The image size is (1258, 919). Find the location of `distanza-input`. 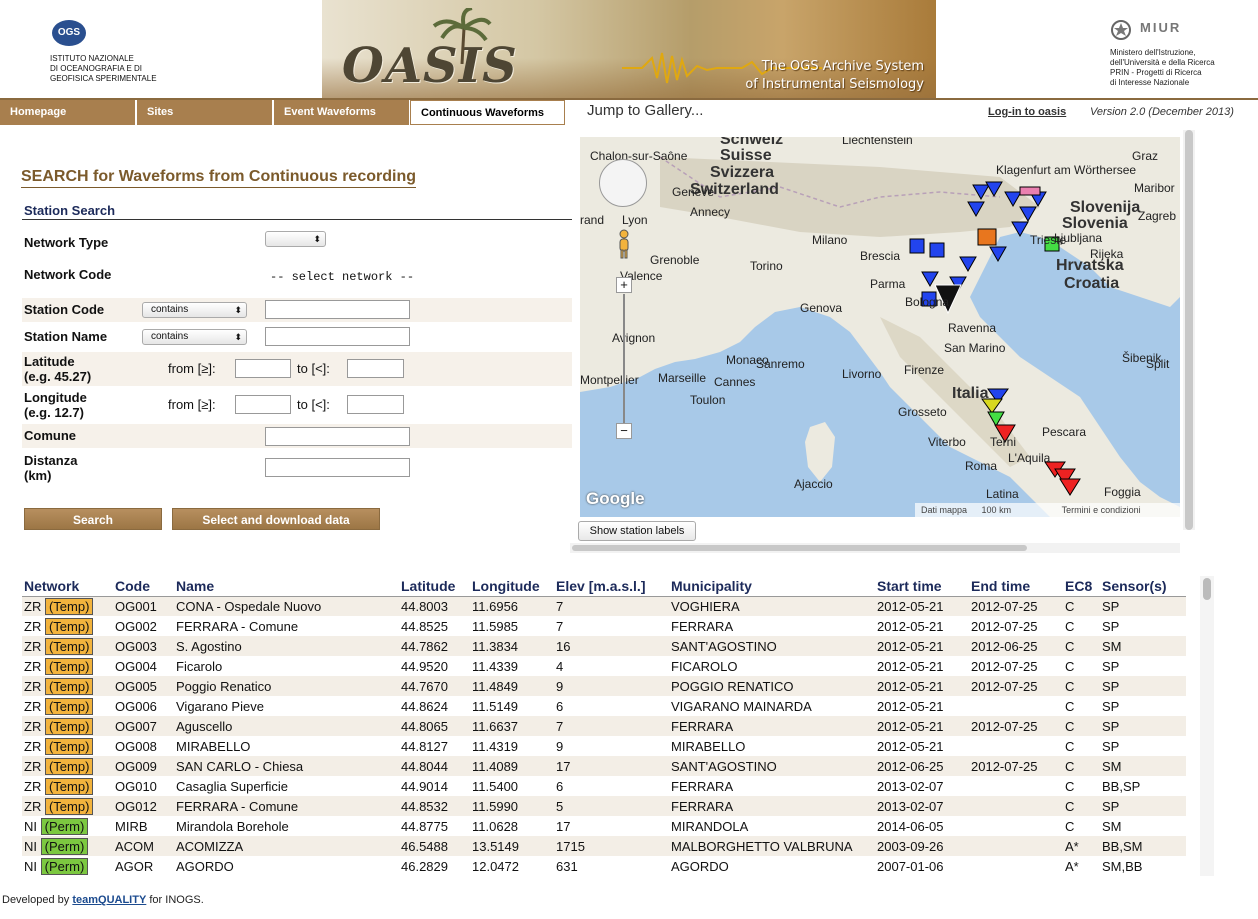

distanza-input is located at coordinates (337, 467).